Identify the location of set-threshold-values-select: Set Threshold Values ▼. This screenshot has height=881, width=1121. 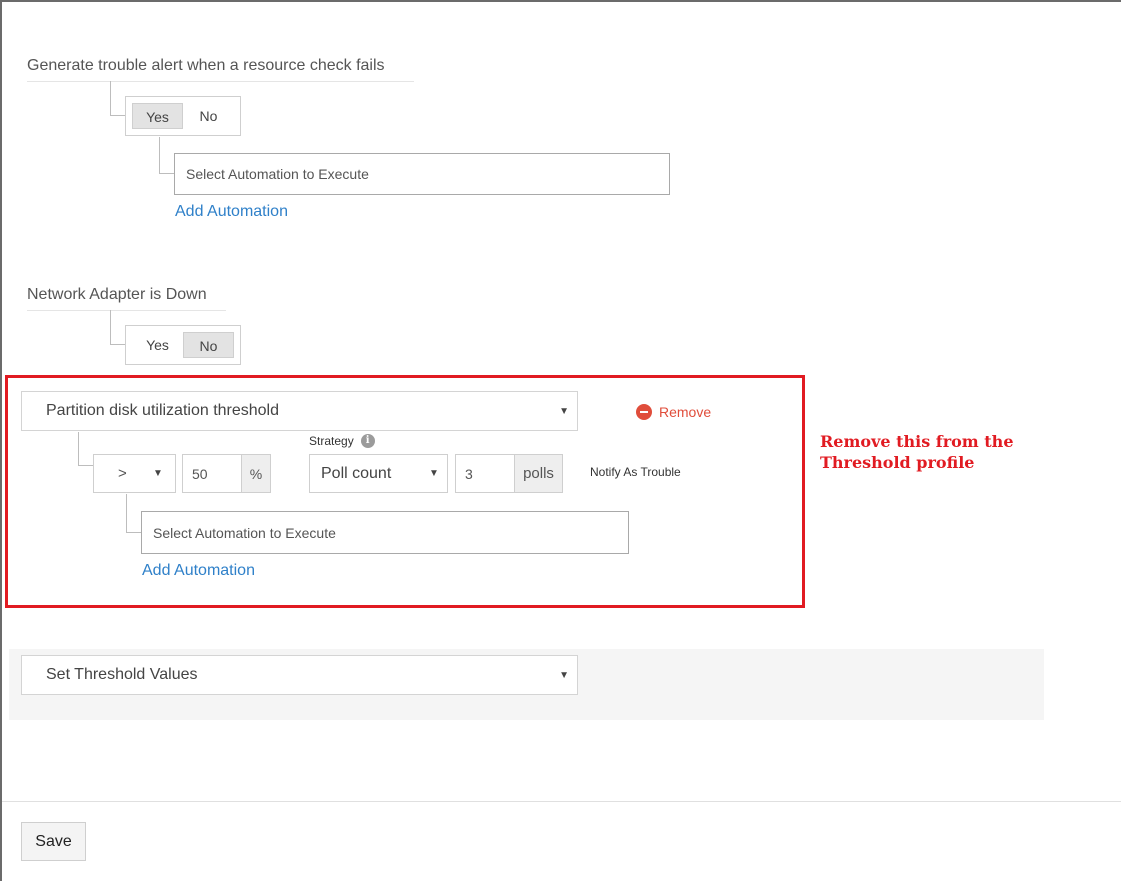
(299, 675).